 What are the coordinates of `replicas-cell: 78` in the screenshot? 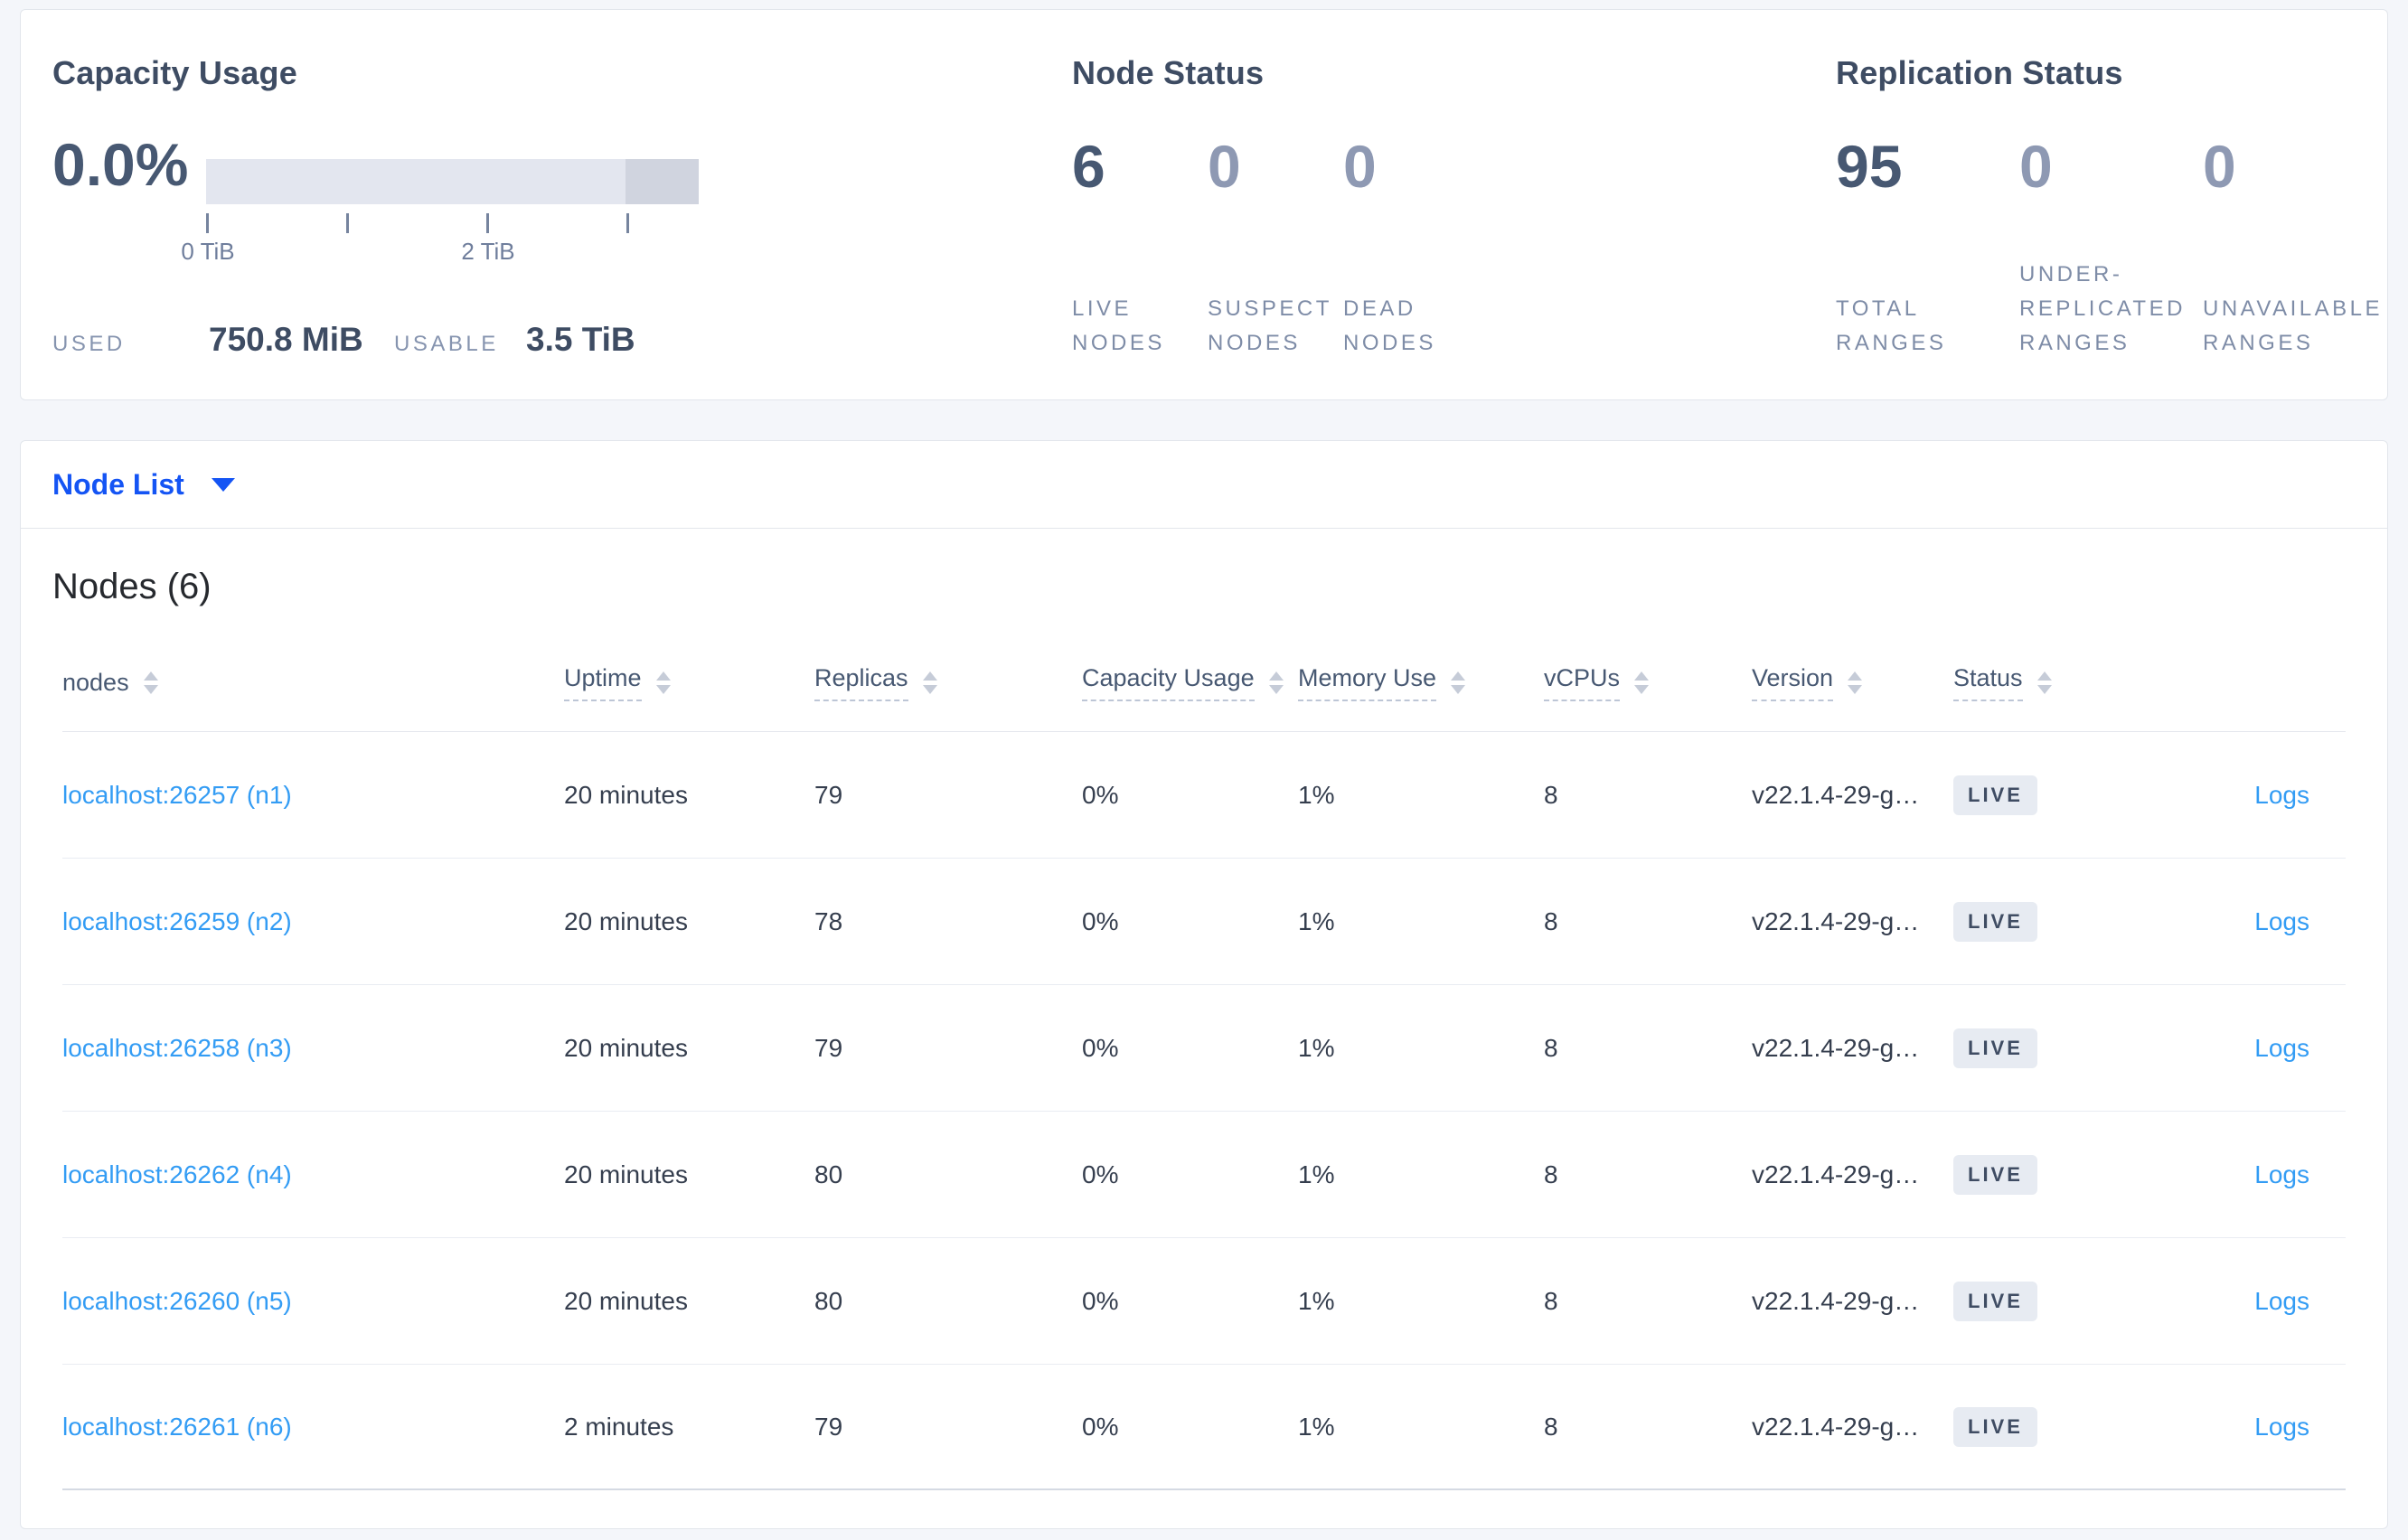 It's located at (828, 920).